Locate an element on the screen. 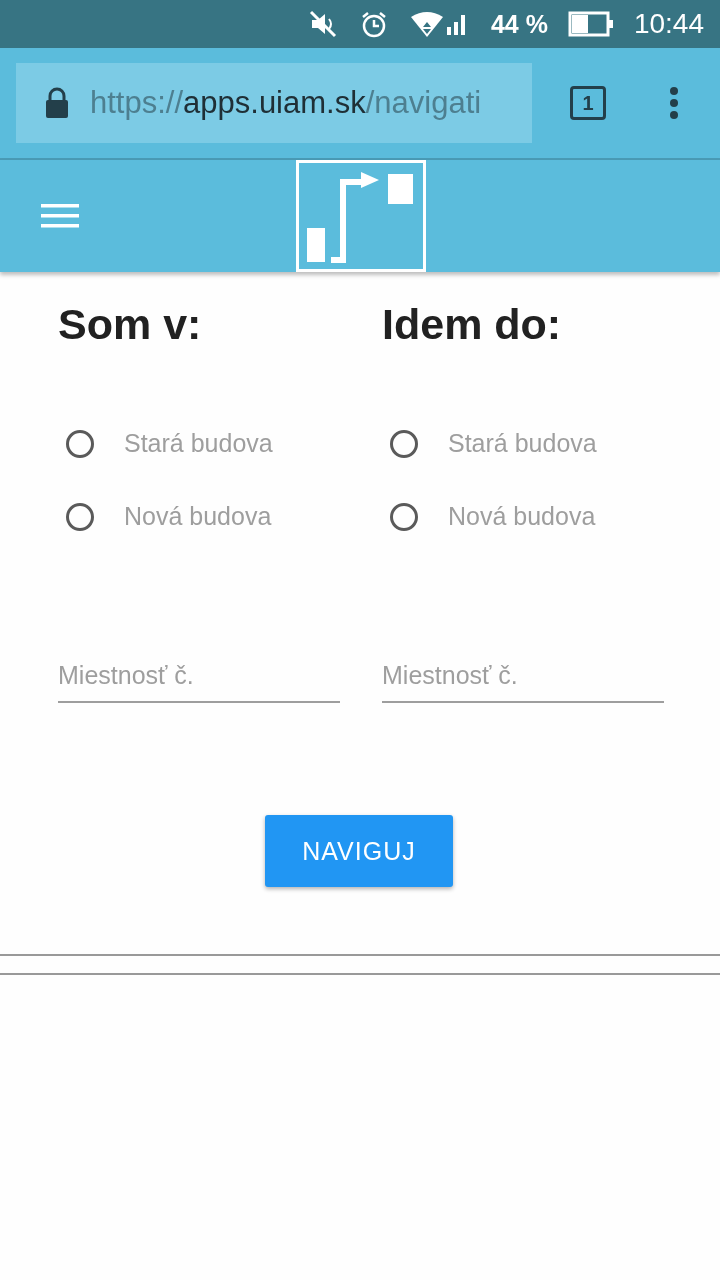  url-text: https://apps.uiam.sk/navigati is located at coordinates (286, 103).